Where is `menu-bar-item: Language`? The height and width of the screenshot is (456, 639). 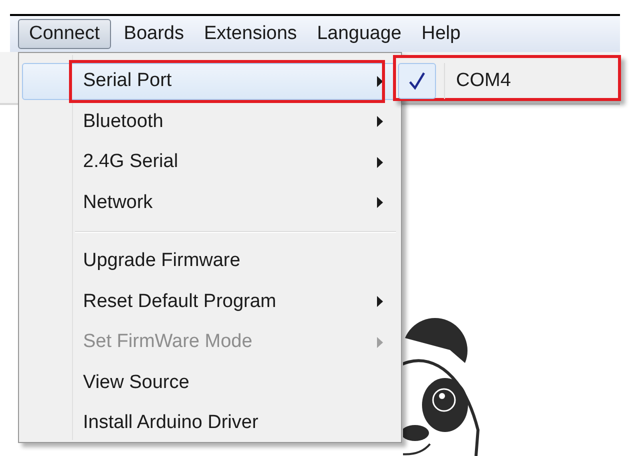
menu-bar-item: Language is located at coordinates (359, 34).